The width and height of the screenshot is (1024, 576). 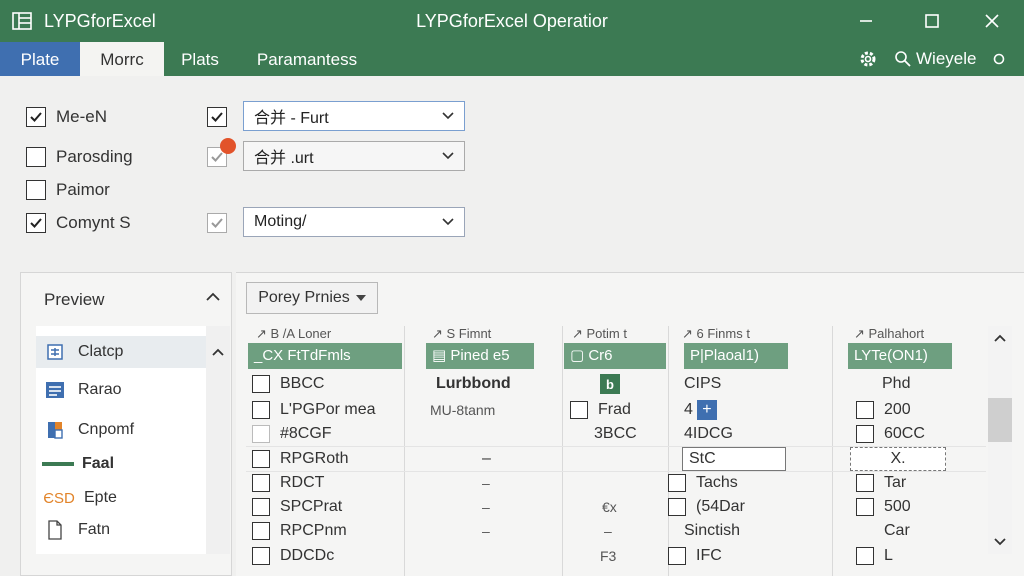 What do you see at coordinates (615, 356) in the screenshot?
I see `column-header: ▢ Cr6` at bounding box center [615, 356].